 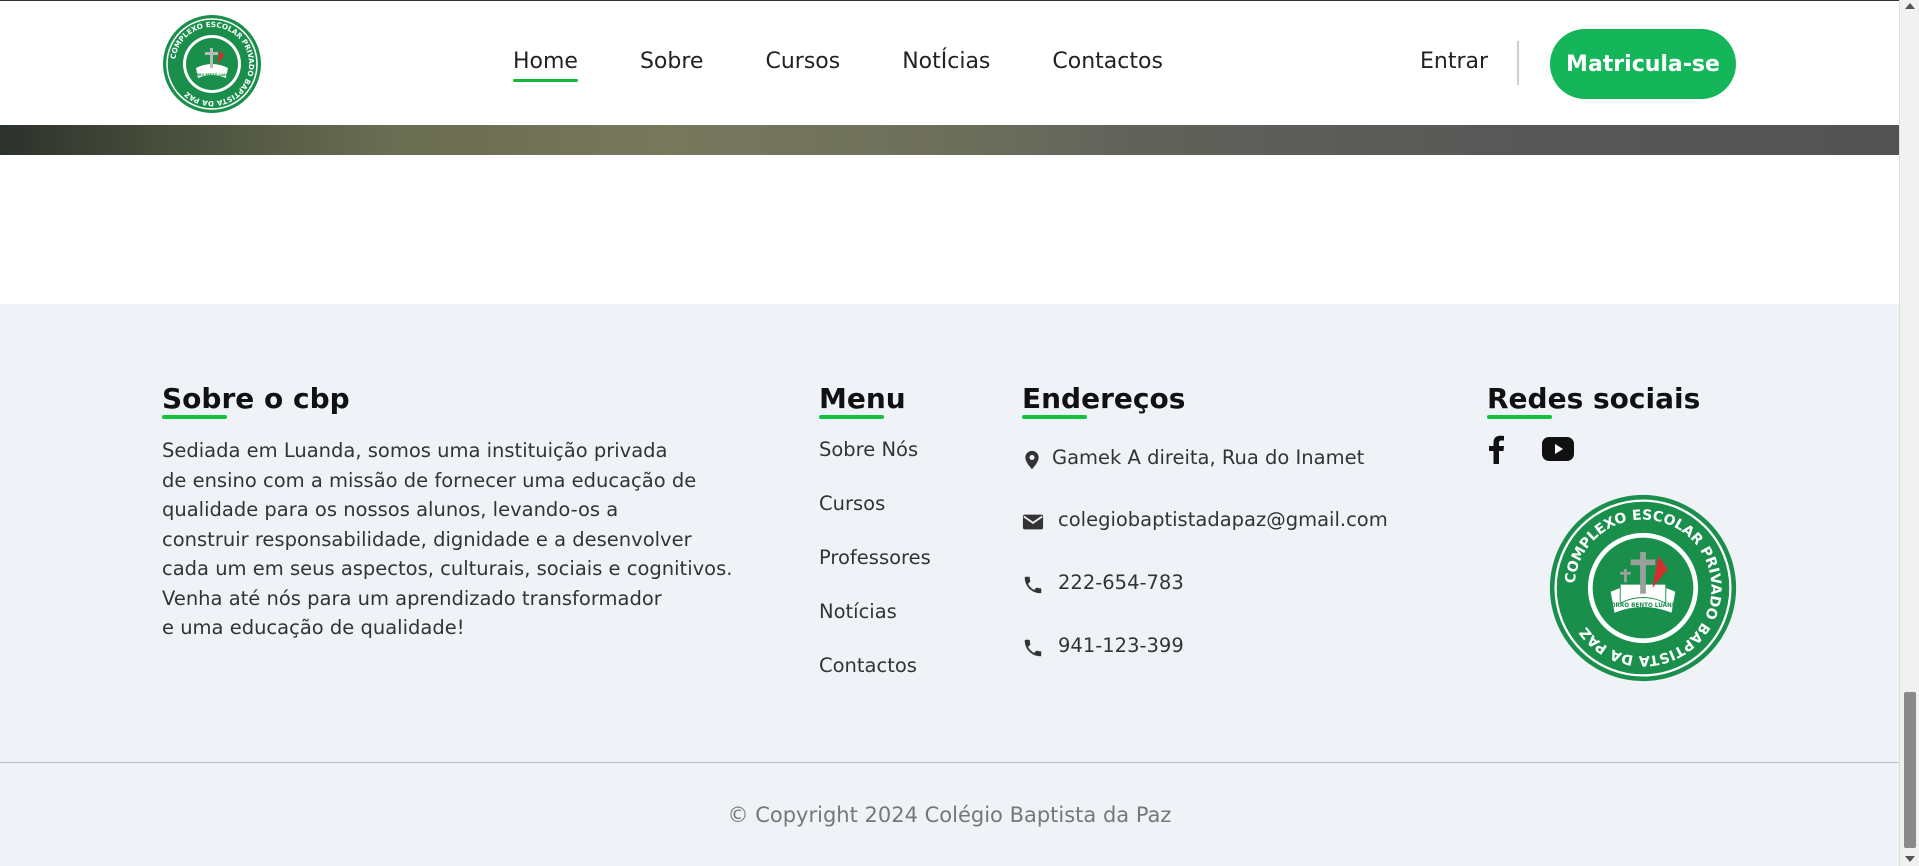 What do you see at coordinates (1909, 433) in the screenshot?
I see `page-scrollbar` at bounding box center [1909, 433].